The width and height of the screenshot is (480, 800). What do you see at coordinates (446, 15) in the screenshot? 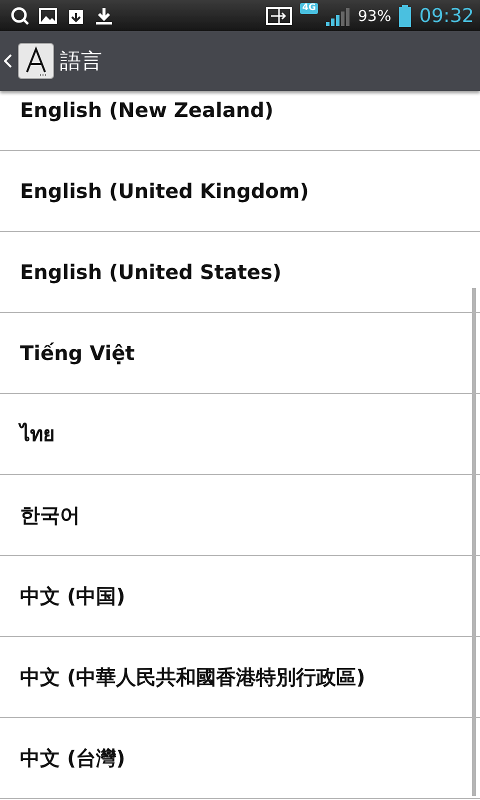
I see `clock: 09:32` at bounding box center [446, 15].